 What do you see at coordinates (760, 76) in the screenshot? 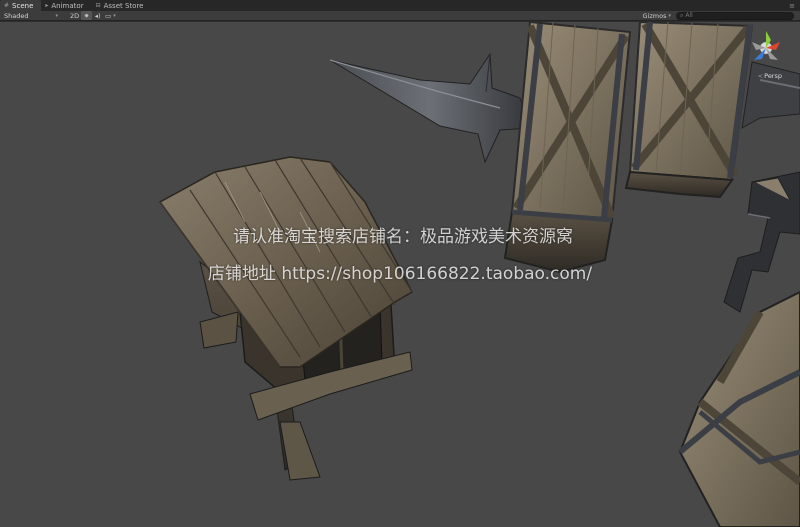
I see `perspective-icon: <` at bounding box center [760, 76].